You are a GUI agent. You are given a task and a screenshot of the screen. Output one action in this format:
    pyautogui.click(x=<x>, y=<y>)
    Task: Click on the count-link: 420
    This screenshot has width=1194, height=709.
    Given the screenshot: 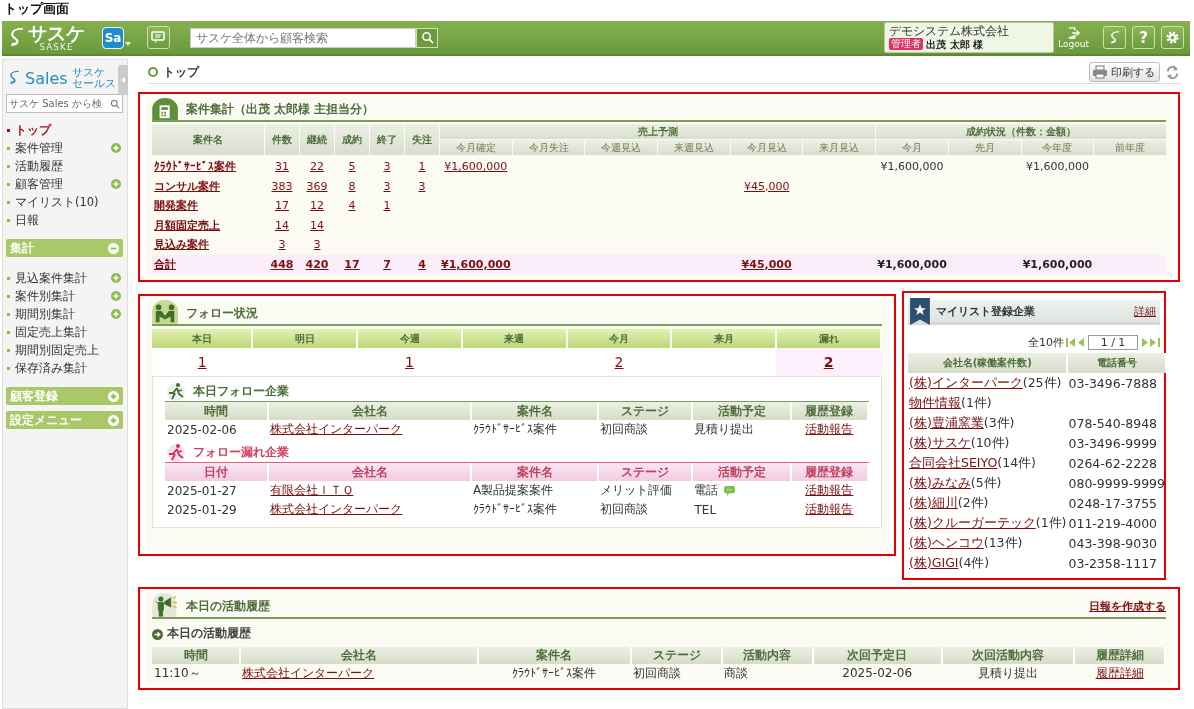 What is the action you would take?
    pyautogui.click(x=317, y=264)
    